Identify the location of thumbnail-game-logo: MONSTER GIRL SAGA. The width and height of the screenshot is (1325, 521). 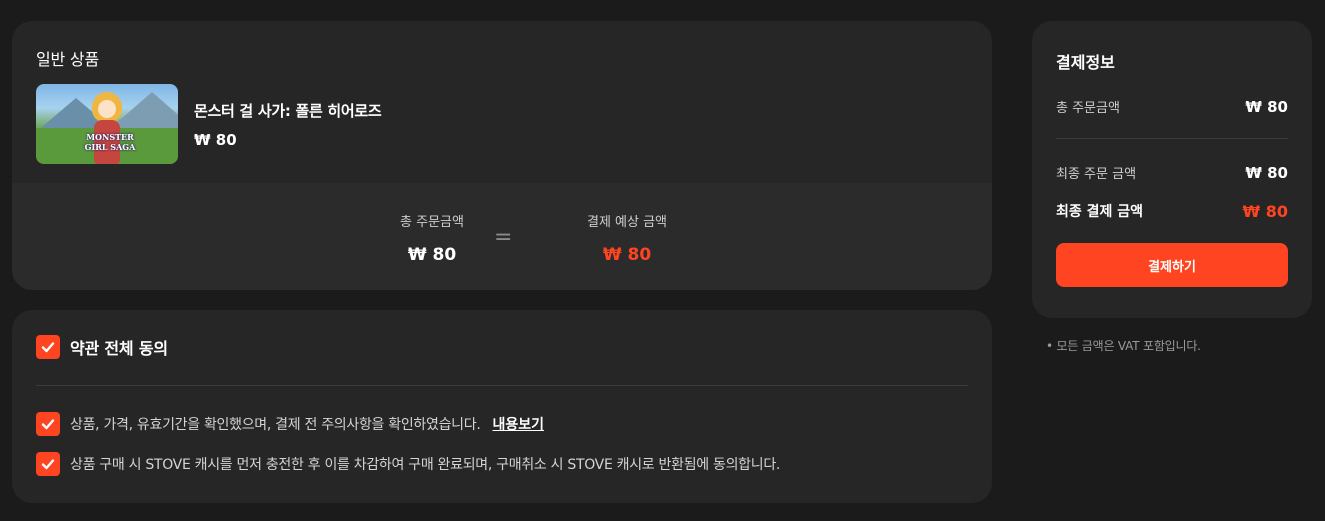
(110, 142).